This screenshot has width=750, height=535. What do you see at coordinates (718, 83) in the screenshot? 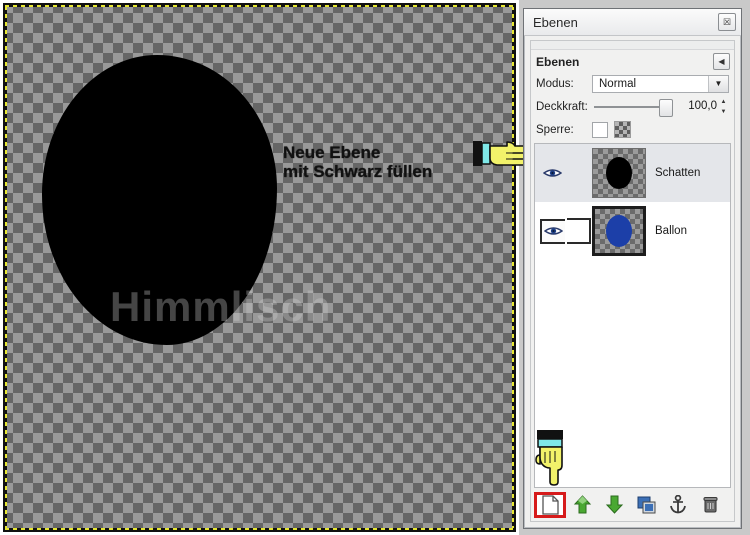
I see `chevron-down-icon: ▼` at bounding box center [718, 83].